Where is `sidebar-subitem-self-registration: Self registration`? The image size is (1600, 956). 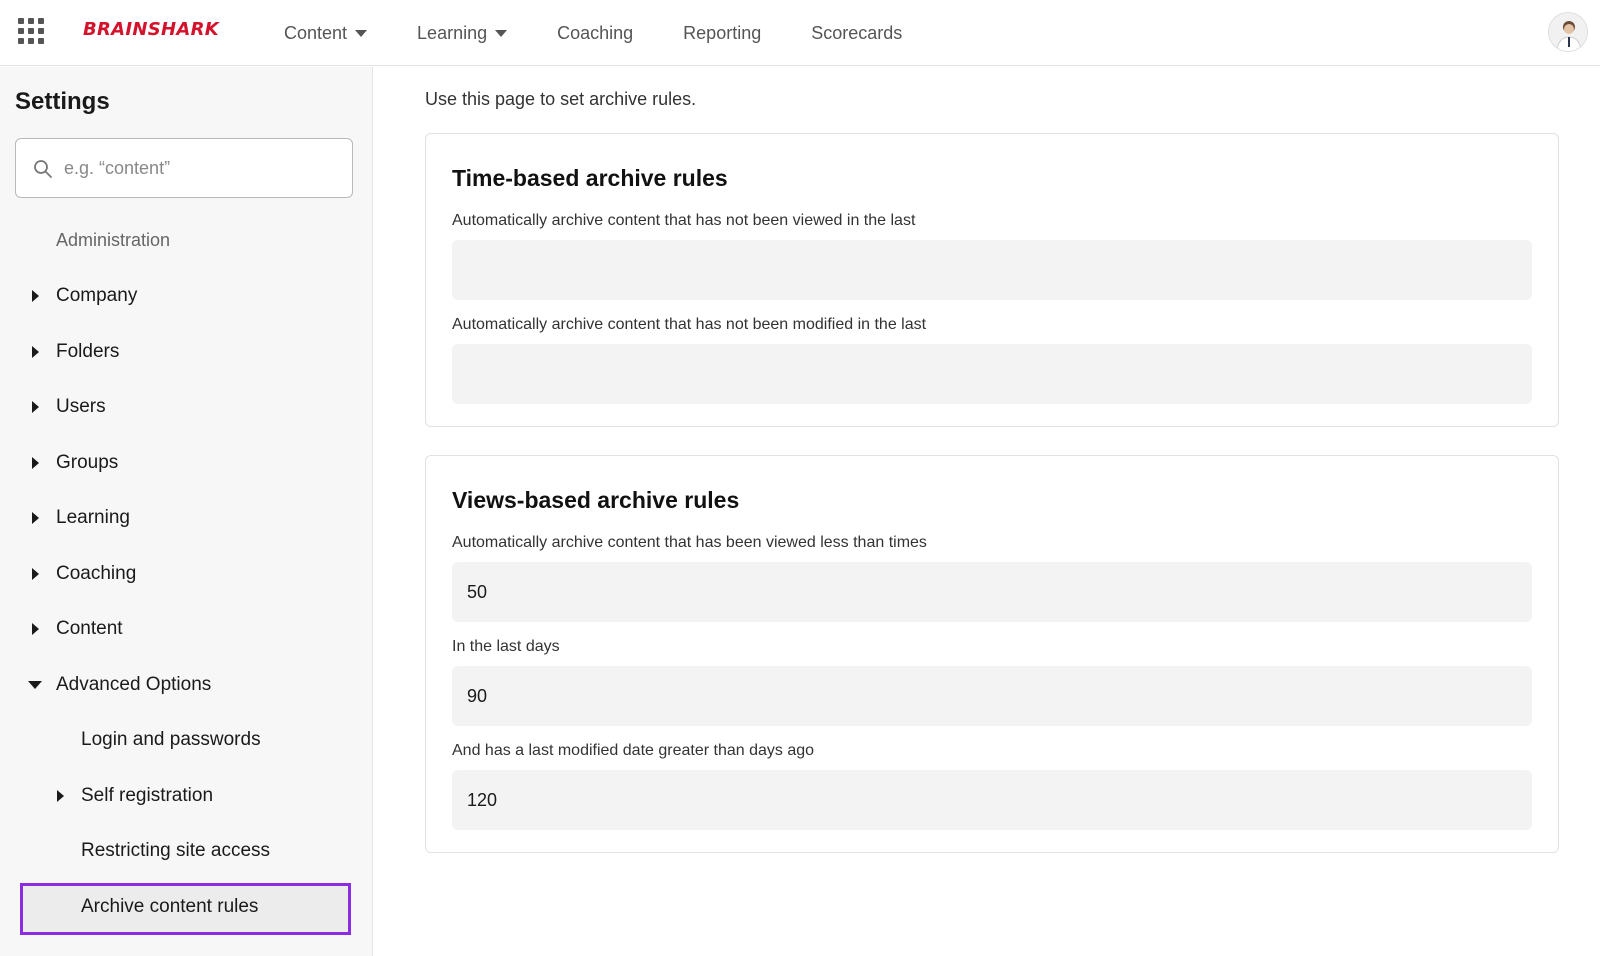 sidebar-subitem-self-registration: Self registration is located at coordinates (186, 796).